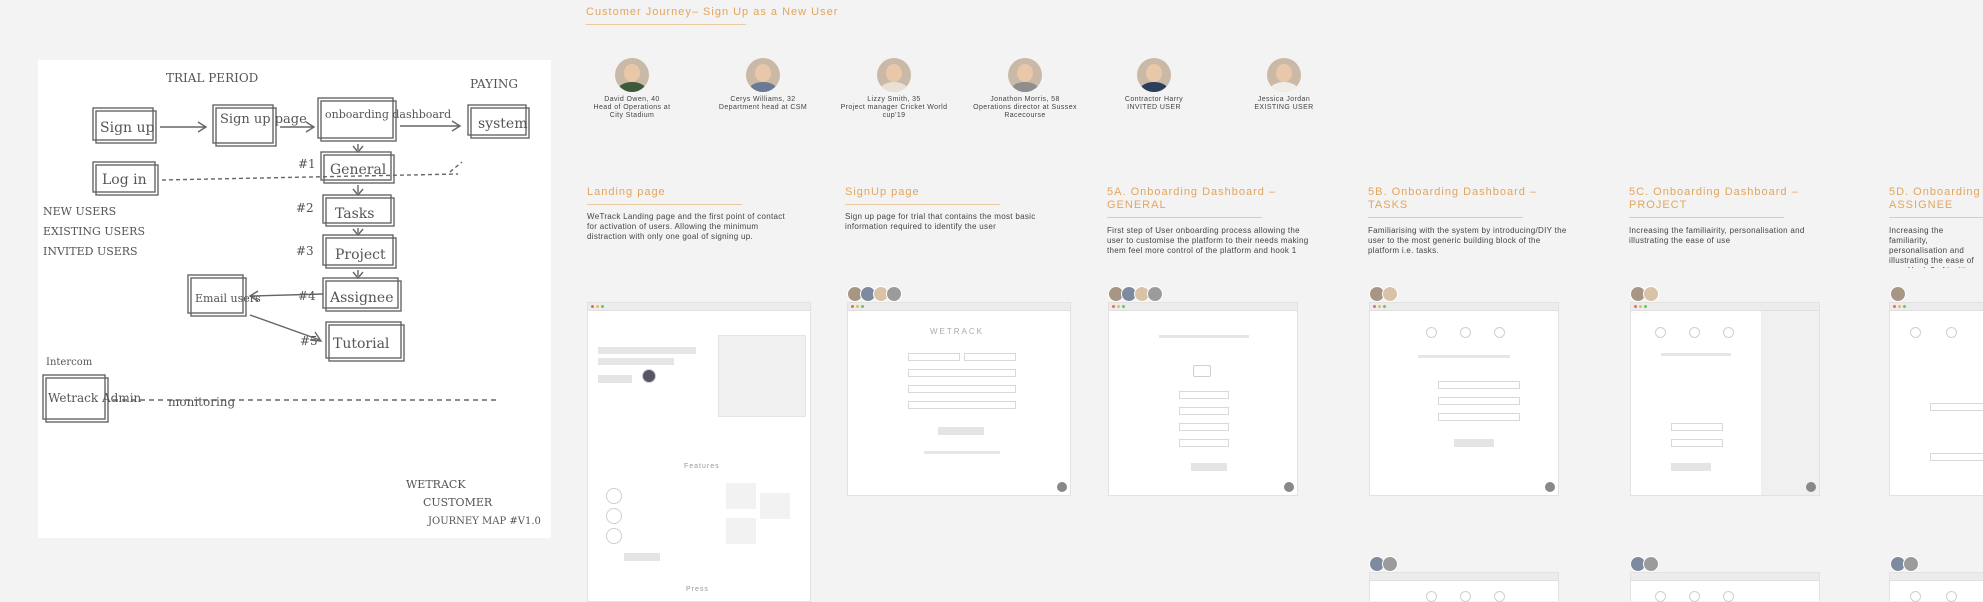 The image size is (1983, 602). Describe the element at coordinates (1192, 198) in the screenshot. I see `step-title: 5A. Onboarding Dashboard – GENERAL` at that location.